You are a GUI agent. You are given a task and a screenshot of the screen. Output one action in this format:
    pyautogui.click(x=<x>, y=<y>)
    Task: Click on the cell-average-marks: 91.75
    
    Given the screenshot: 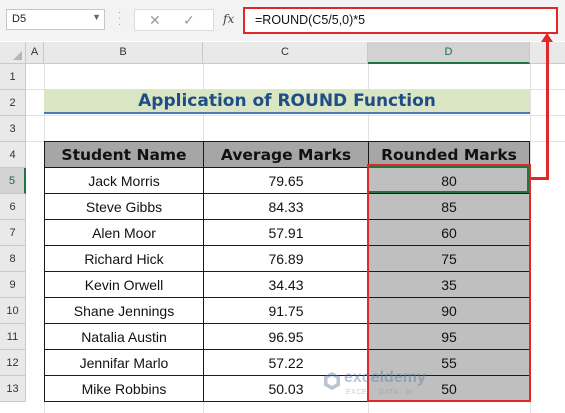 What is the action you would take?
    pyautogui.click(x=286, y=310)
    